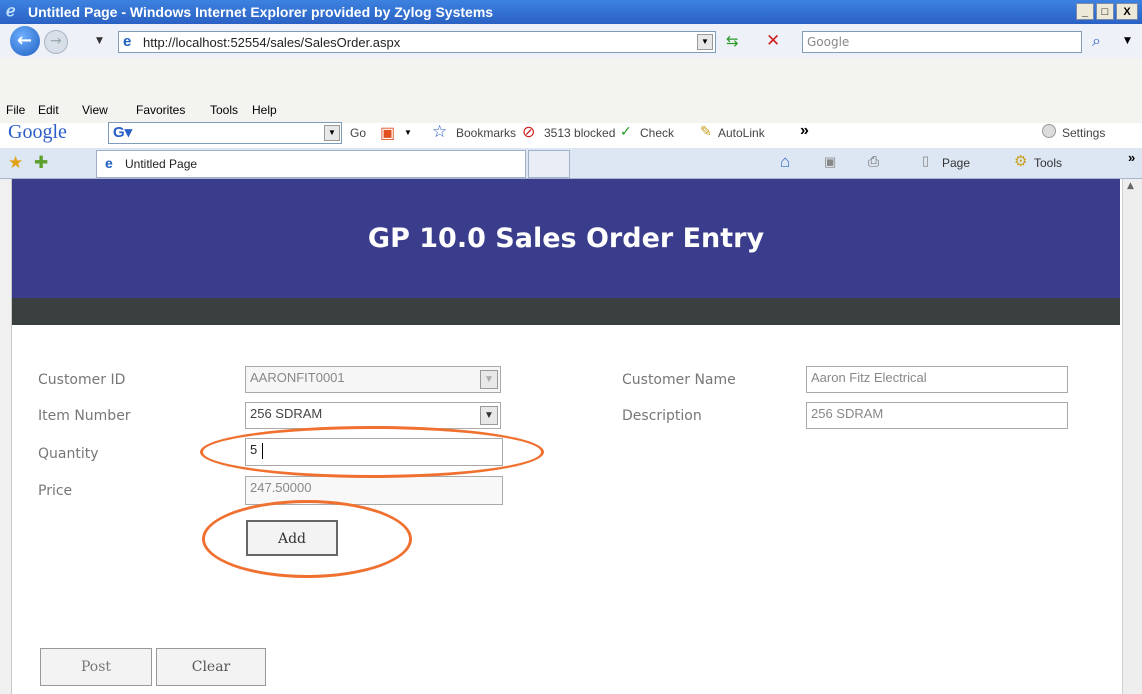  I want to click on close-button: X, so click(1127, 11).